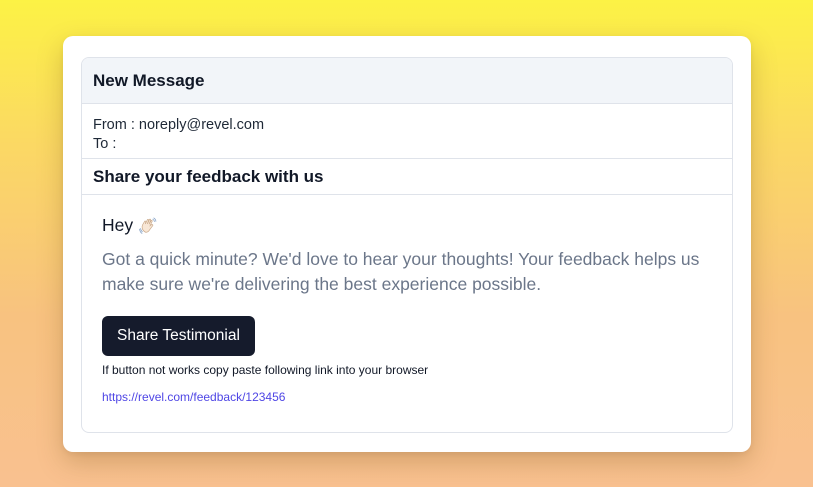 The height and width of the screenshot is (487, 813). I want to click on from-label: From :, so click(116, 125).